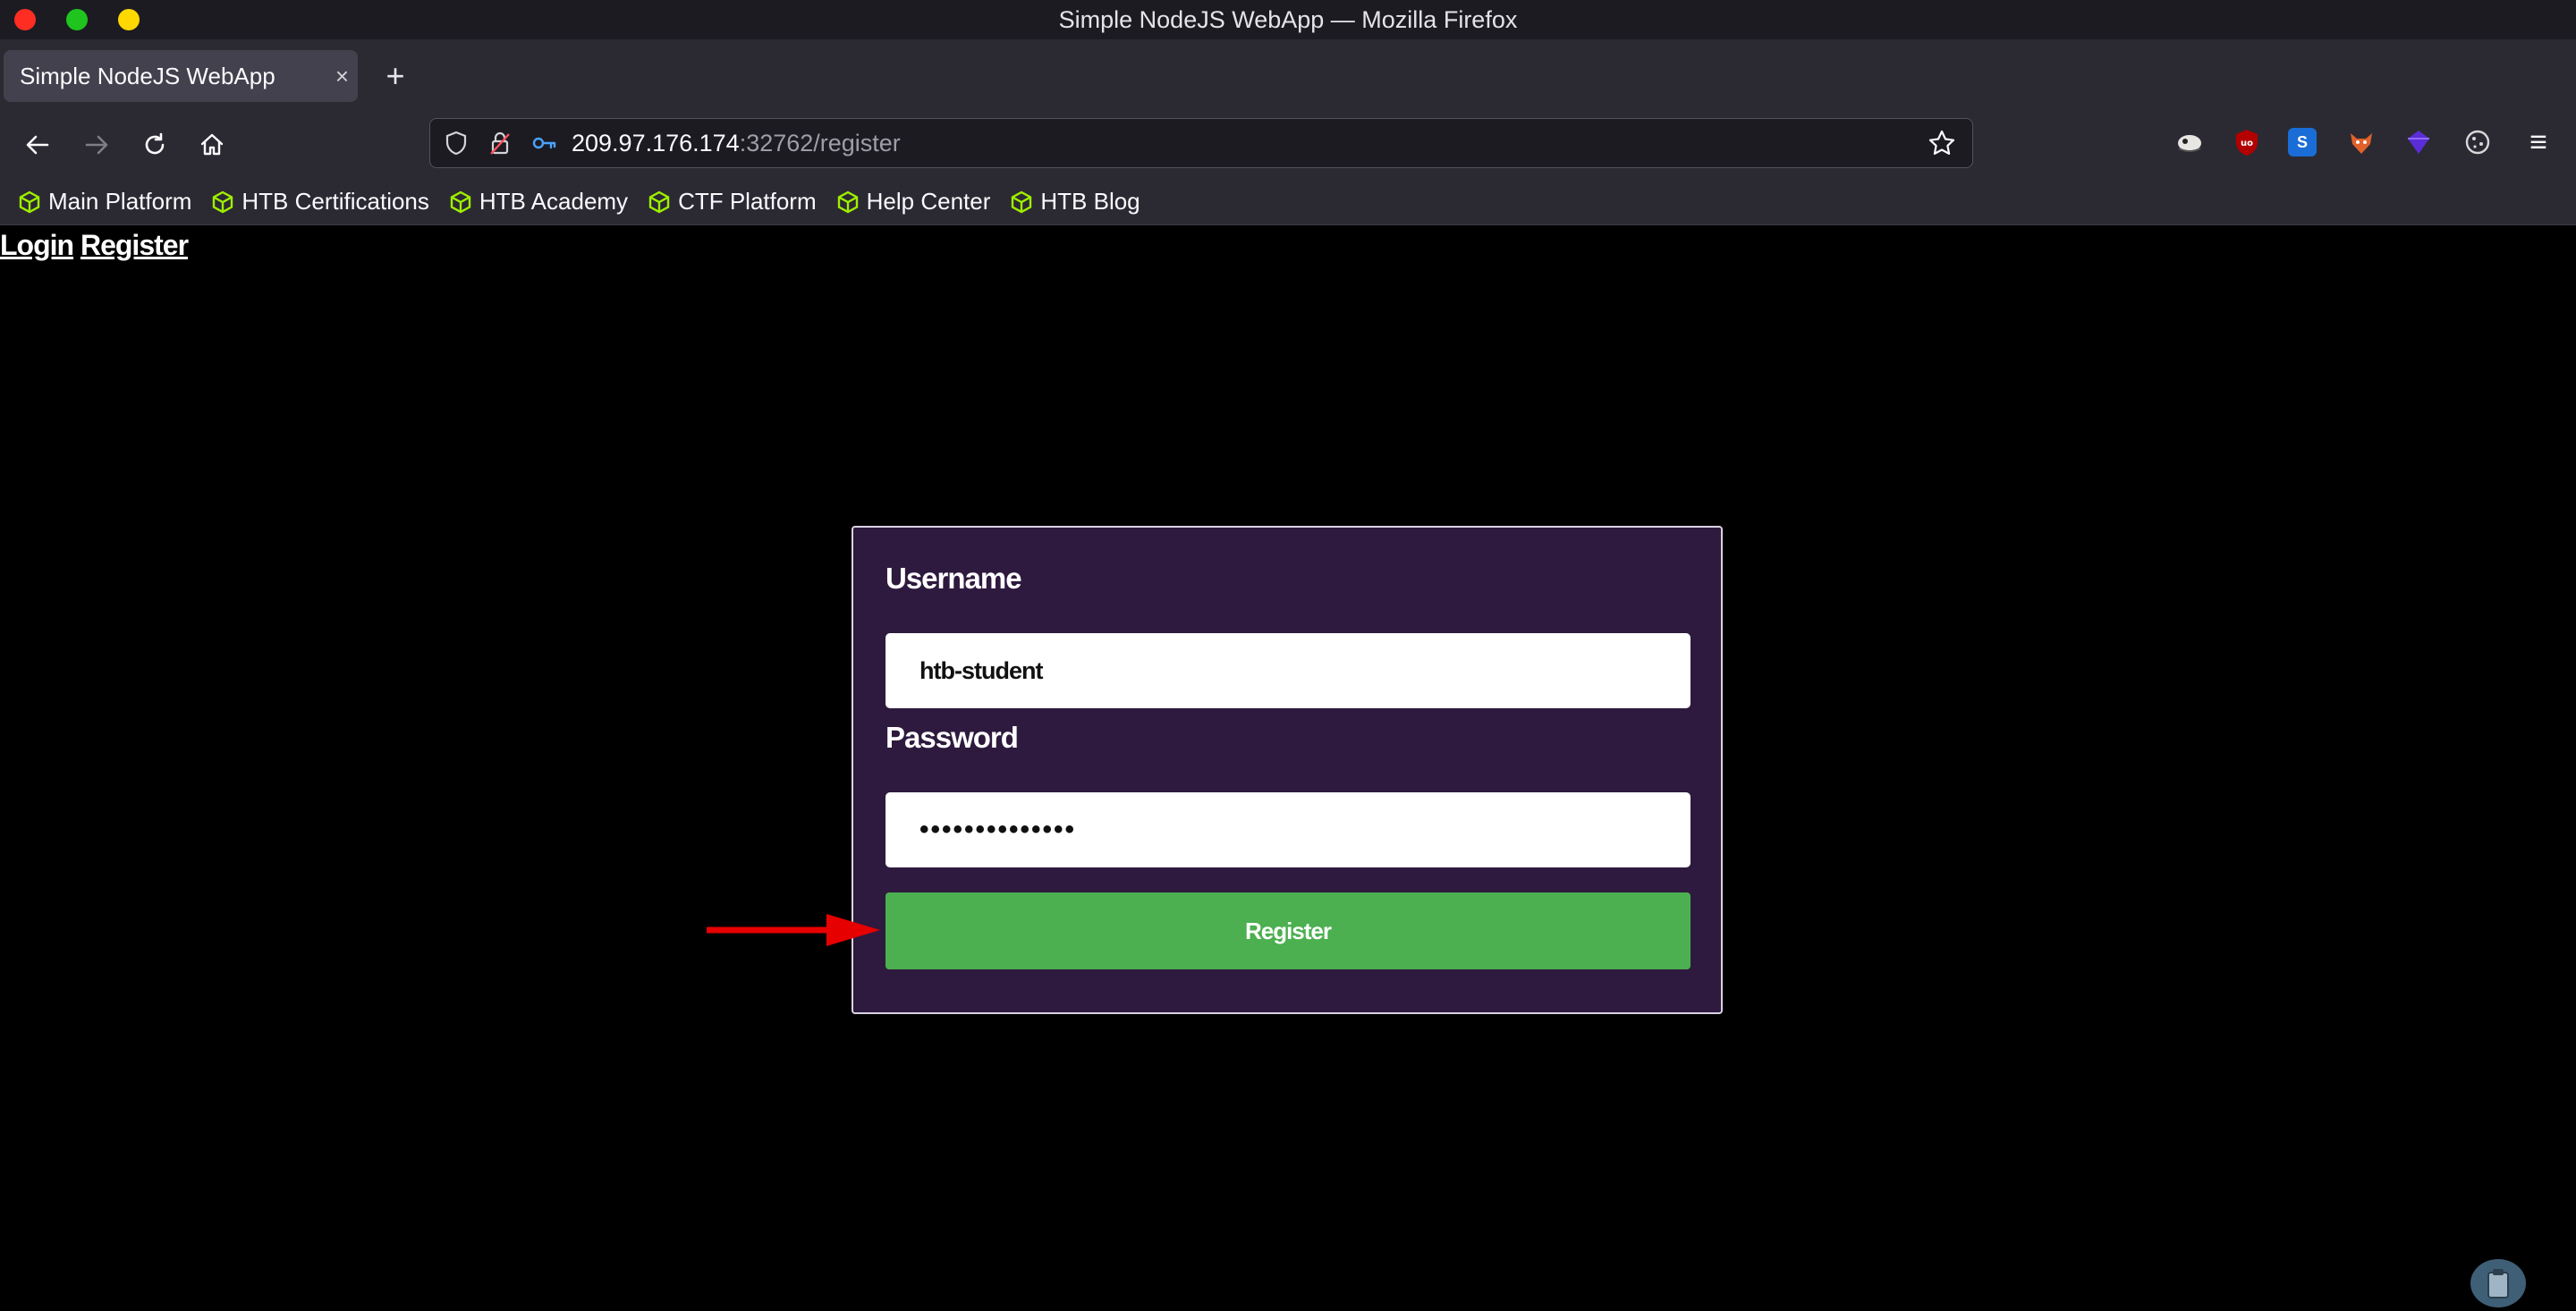 The image size is (2576, 1311). I want to click on bookmark-main-platform: Main Platform, so click(104, 202).